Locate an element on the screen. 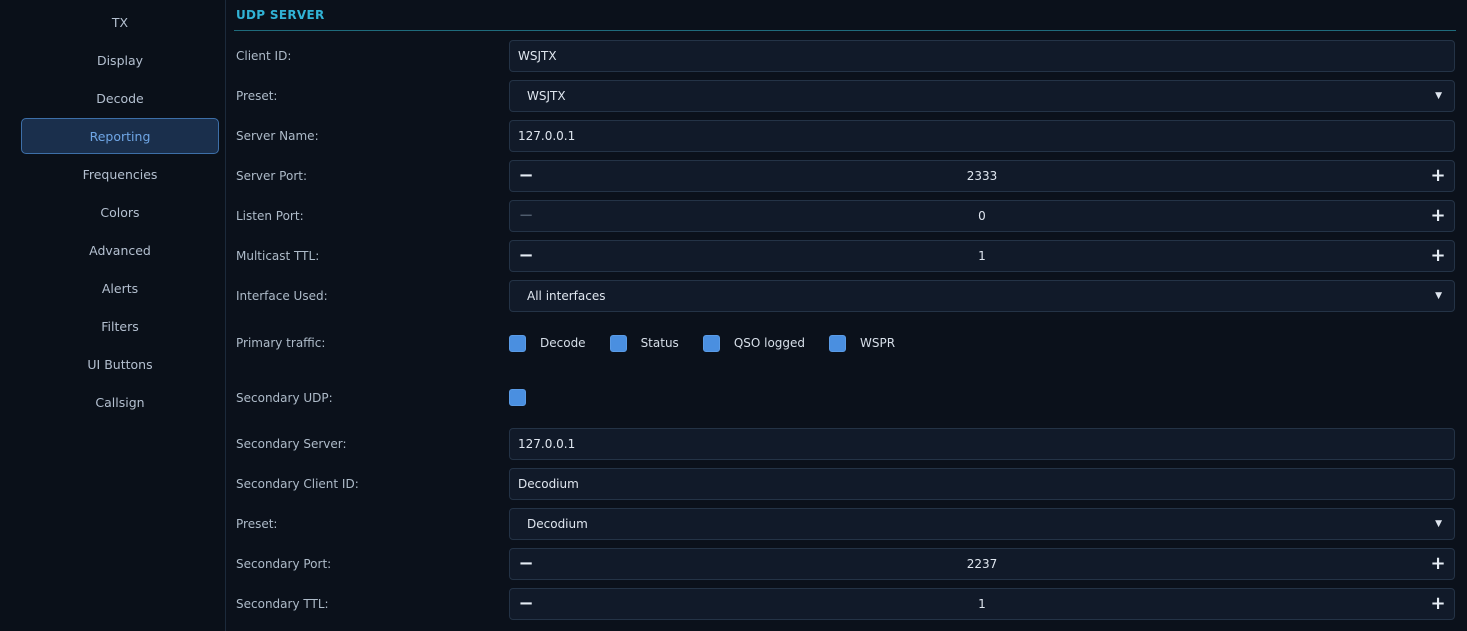  multicast-ttl-row: Multicast TTL: − 1 + is located at coordinates (846, 256).